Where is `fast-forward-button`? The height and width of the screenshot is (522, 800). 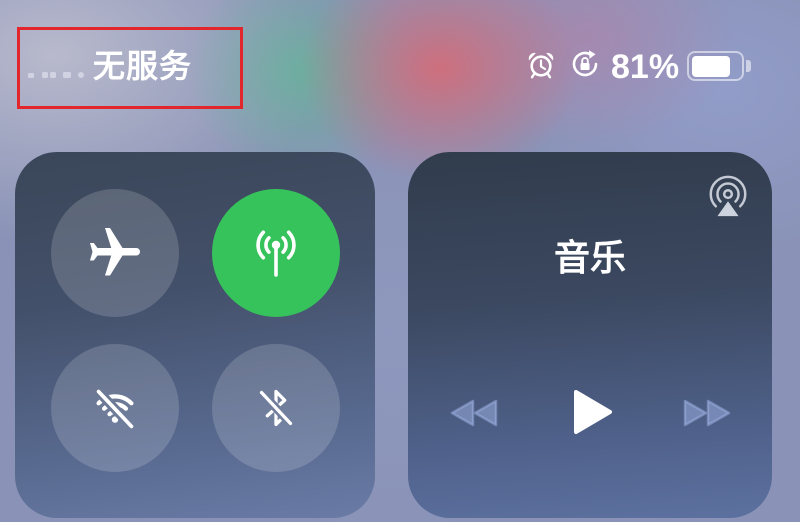
fast-forward-button is located at coordinates (707, 413).